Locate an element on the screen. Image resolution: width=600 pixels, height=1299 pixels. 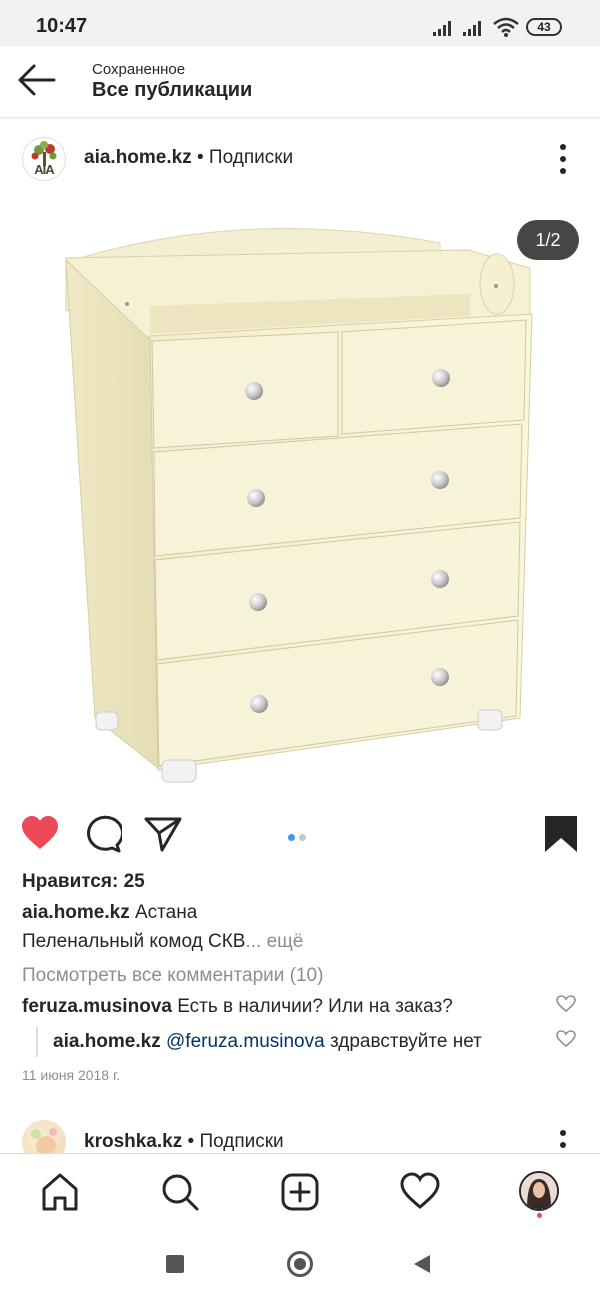
more-options-icon is located at coordinates (563, 159).